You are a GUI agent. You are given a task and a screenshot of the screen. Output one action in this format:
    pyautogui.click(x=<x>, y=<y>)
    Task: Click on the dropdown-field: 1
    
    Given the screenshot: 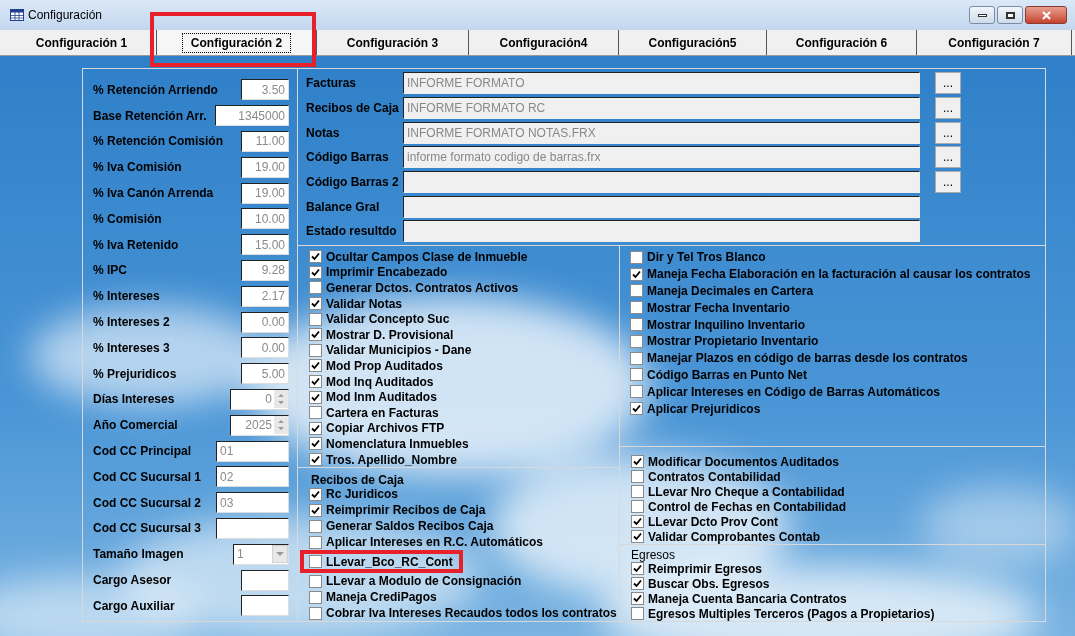 What is the action you would take?
    pyautogui.click(x=261, y=554)
    